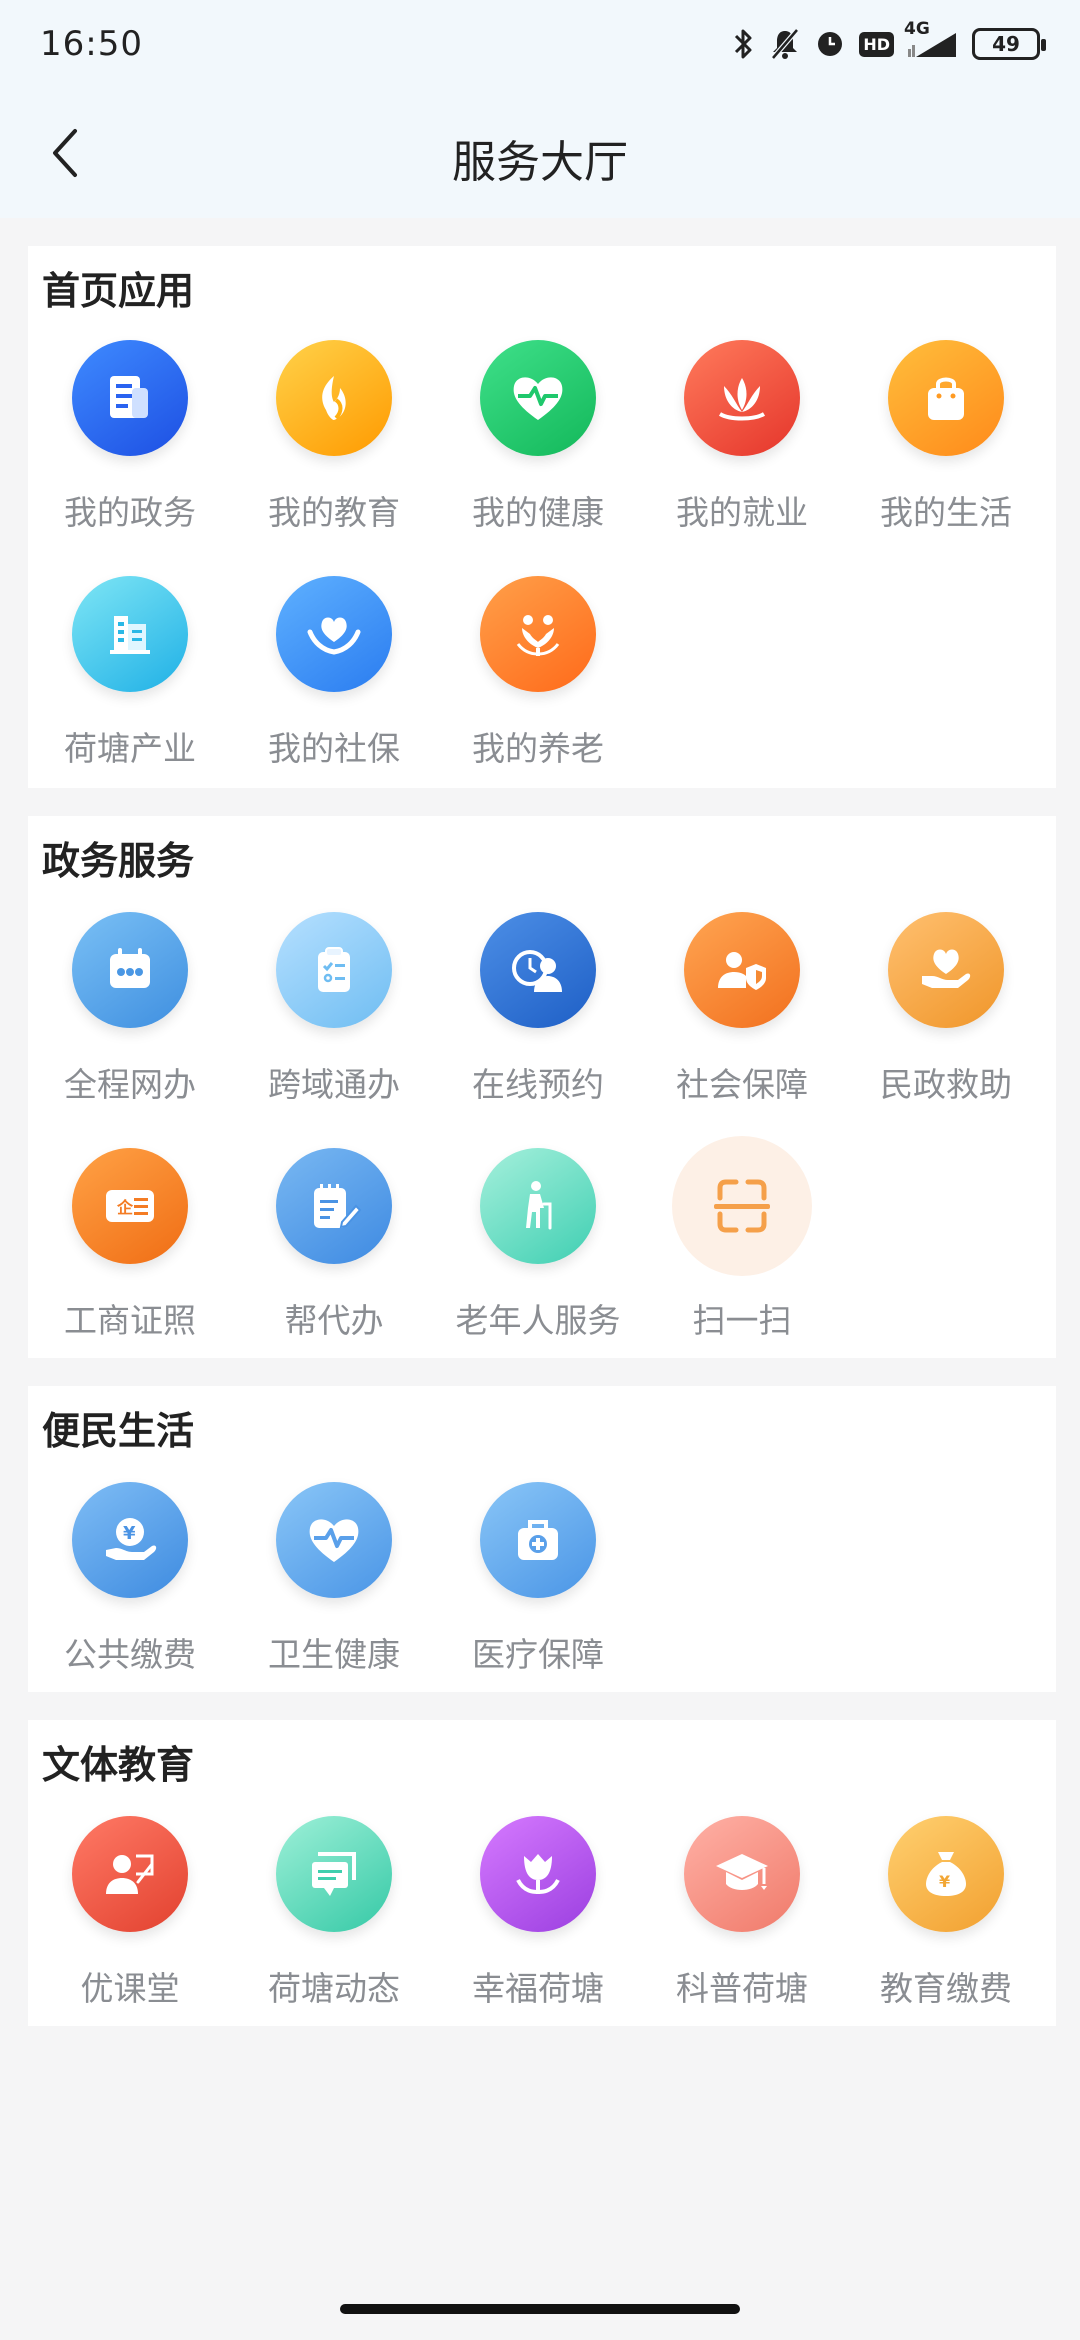 The image size is (1080, 2340). I want to click on home-indicator, so click(540, 2309).